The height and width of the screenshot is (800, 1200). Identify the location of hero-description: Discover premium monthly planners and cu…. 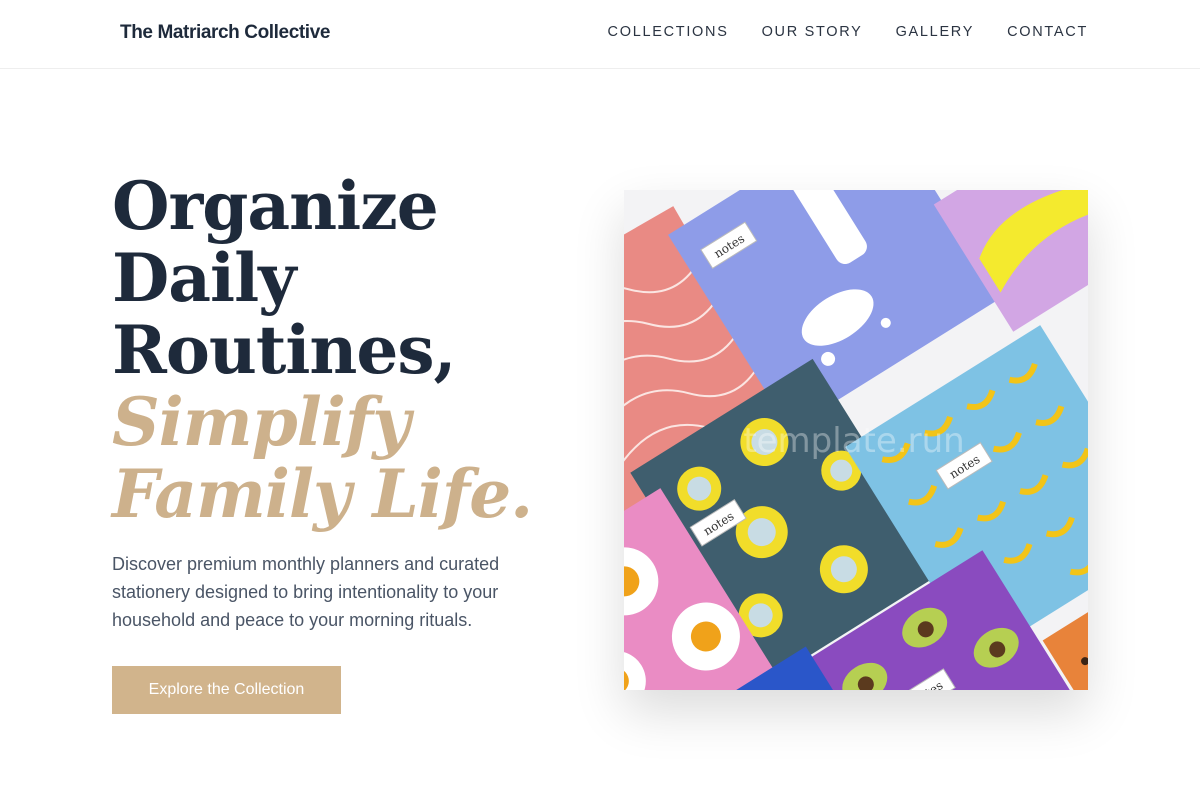
(306, 592).